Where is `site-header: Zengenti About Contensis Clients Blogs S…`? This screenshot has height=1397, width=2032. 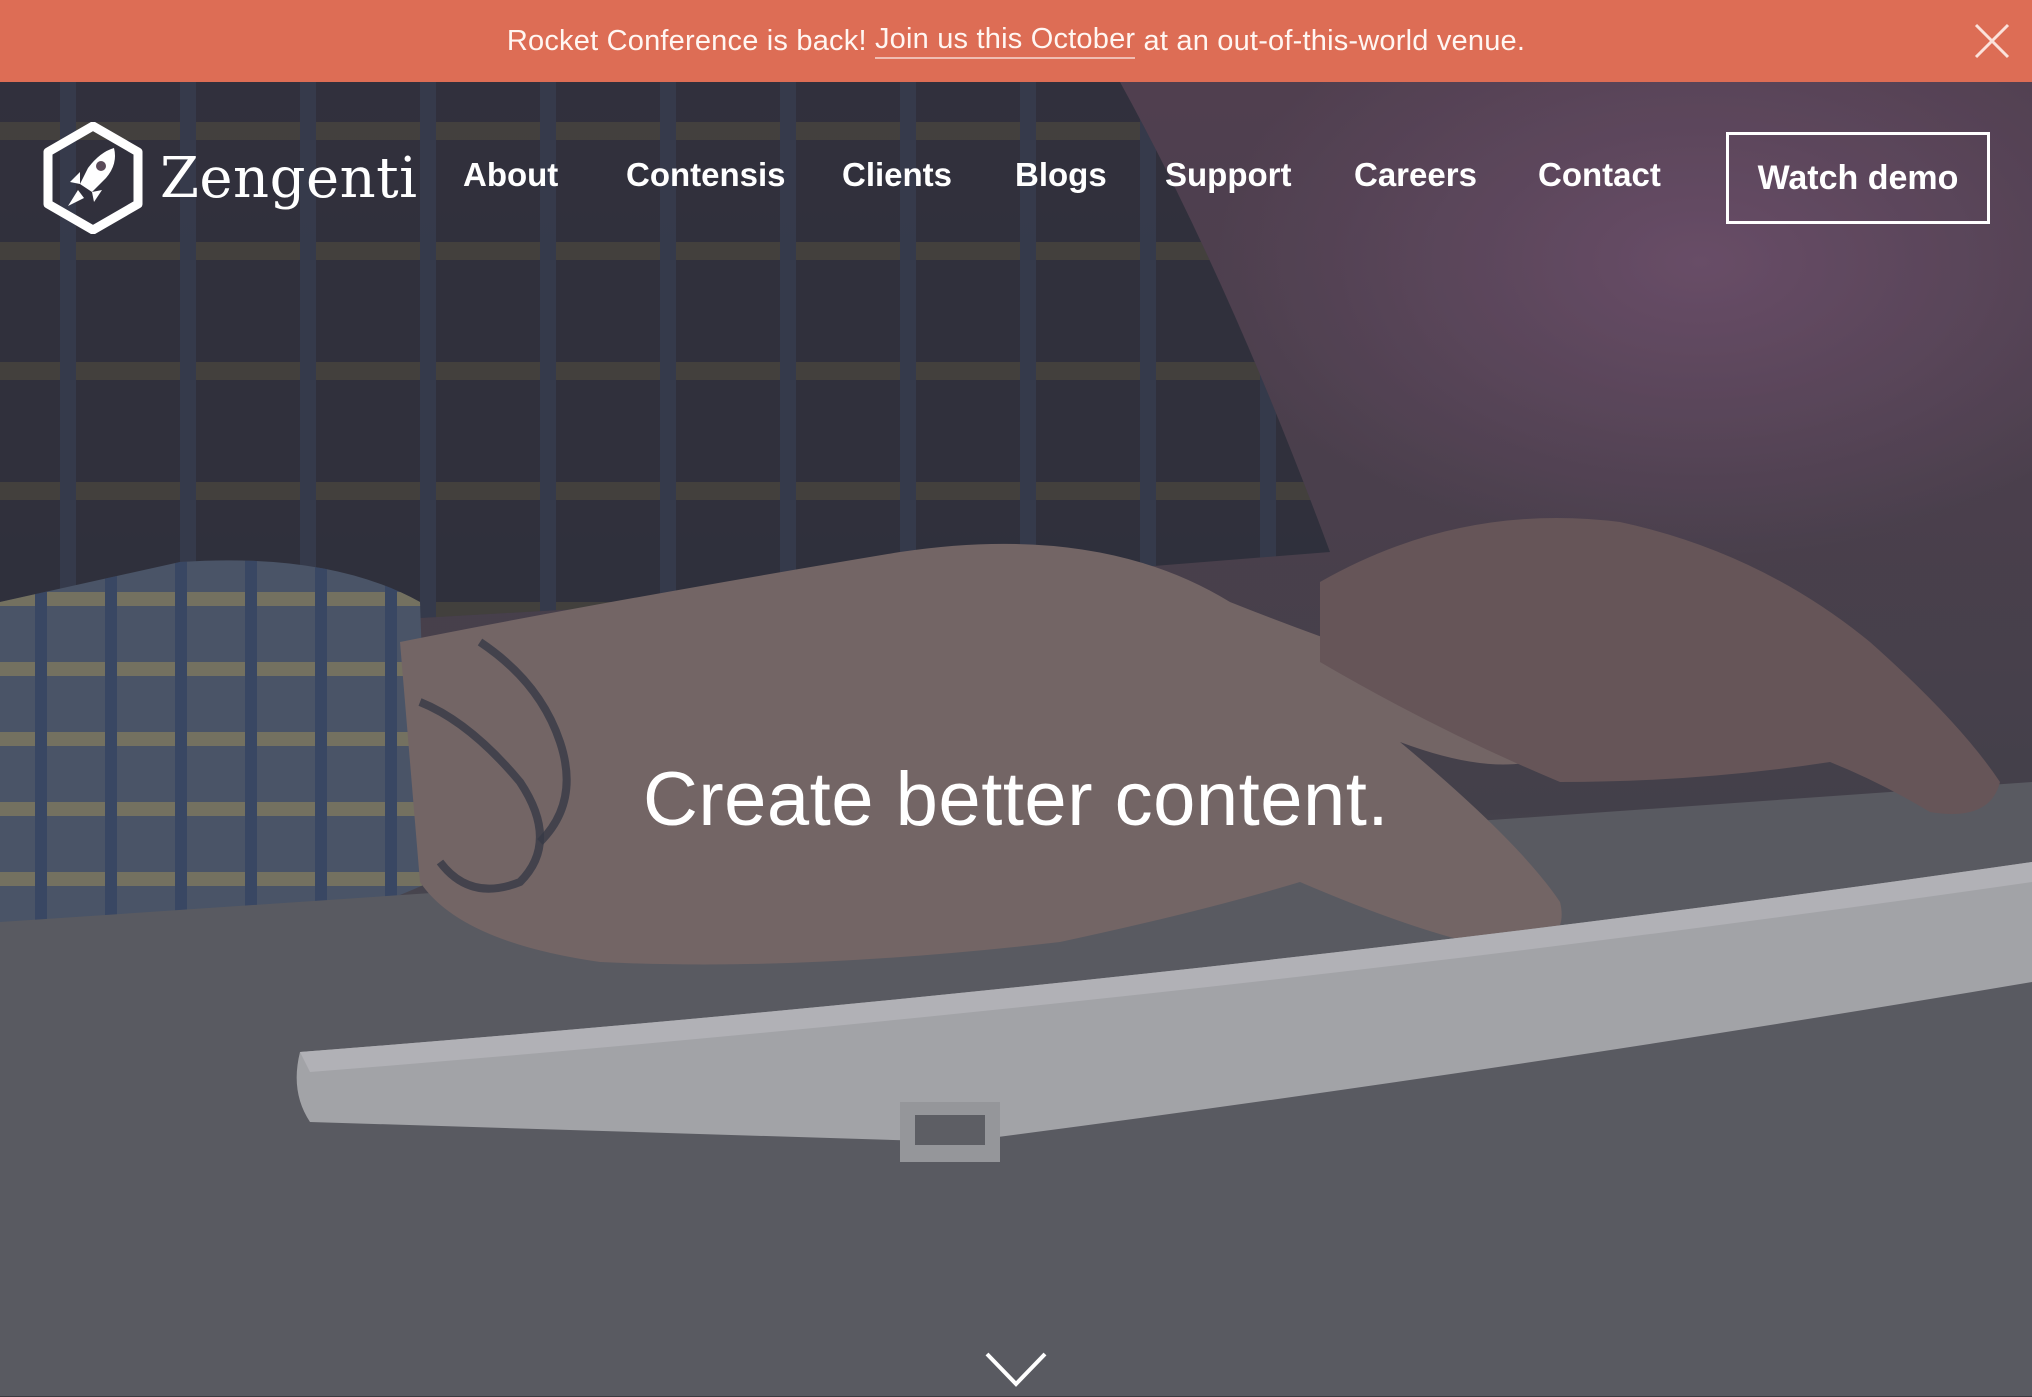
site-header: Zengenti About Contensis Clients Blogs S… is located at coordinates (1016, 177).